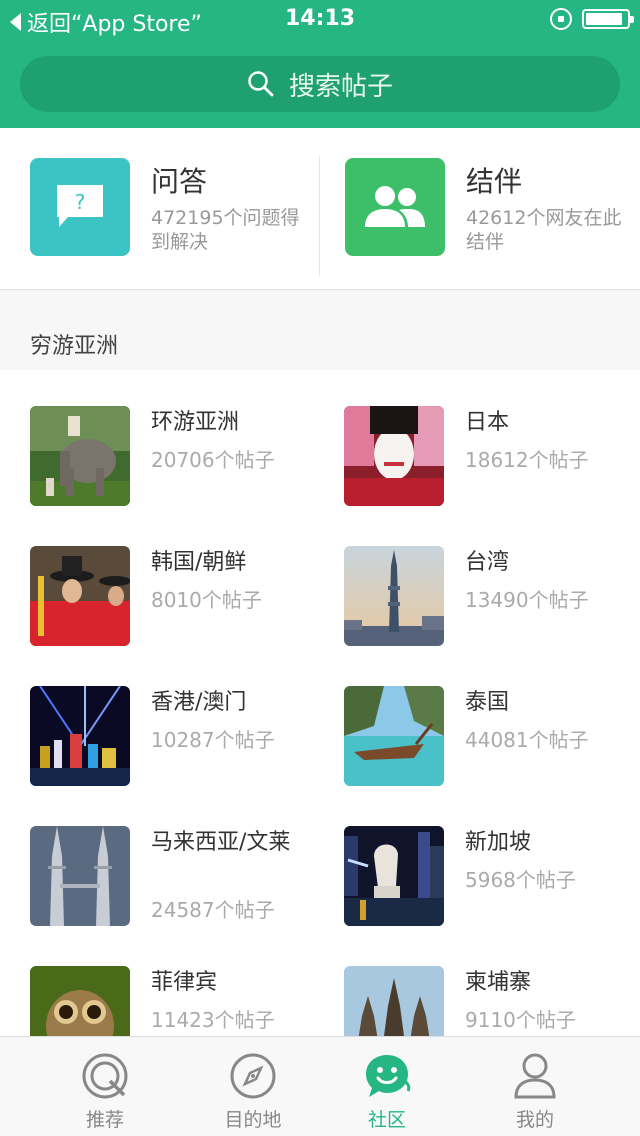 This screenshot has width=640, height=1136. What do you see at coordinates (184, 982) in the screenshot?
I see `destination-name: 菲律宾` at bounding box center [184, 982].